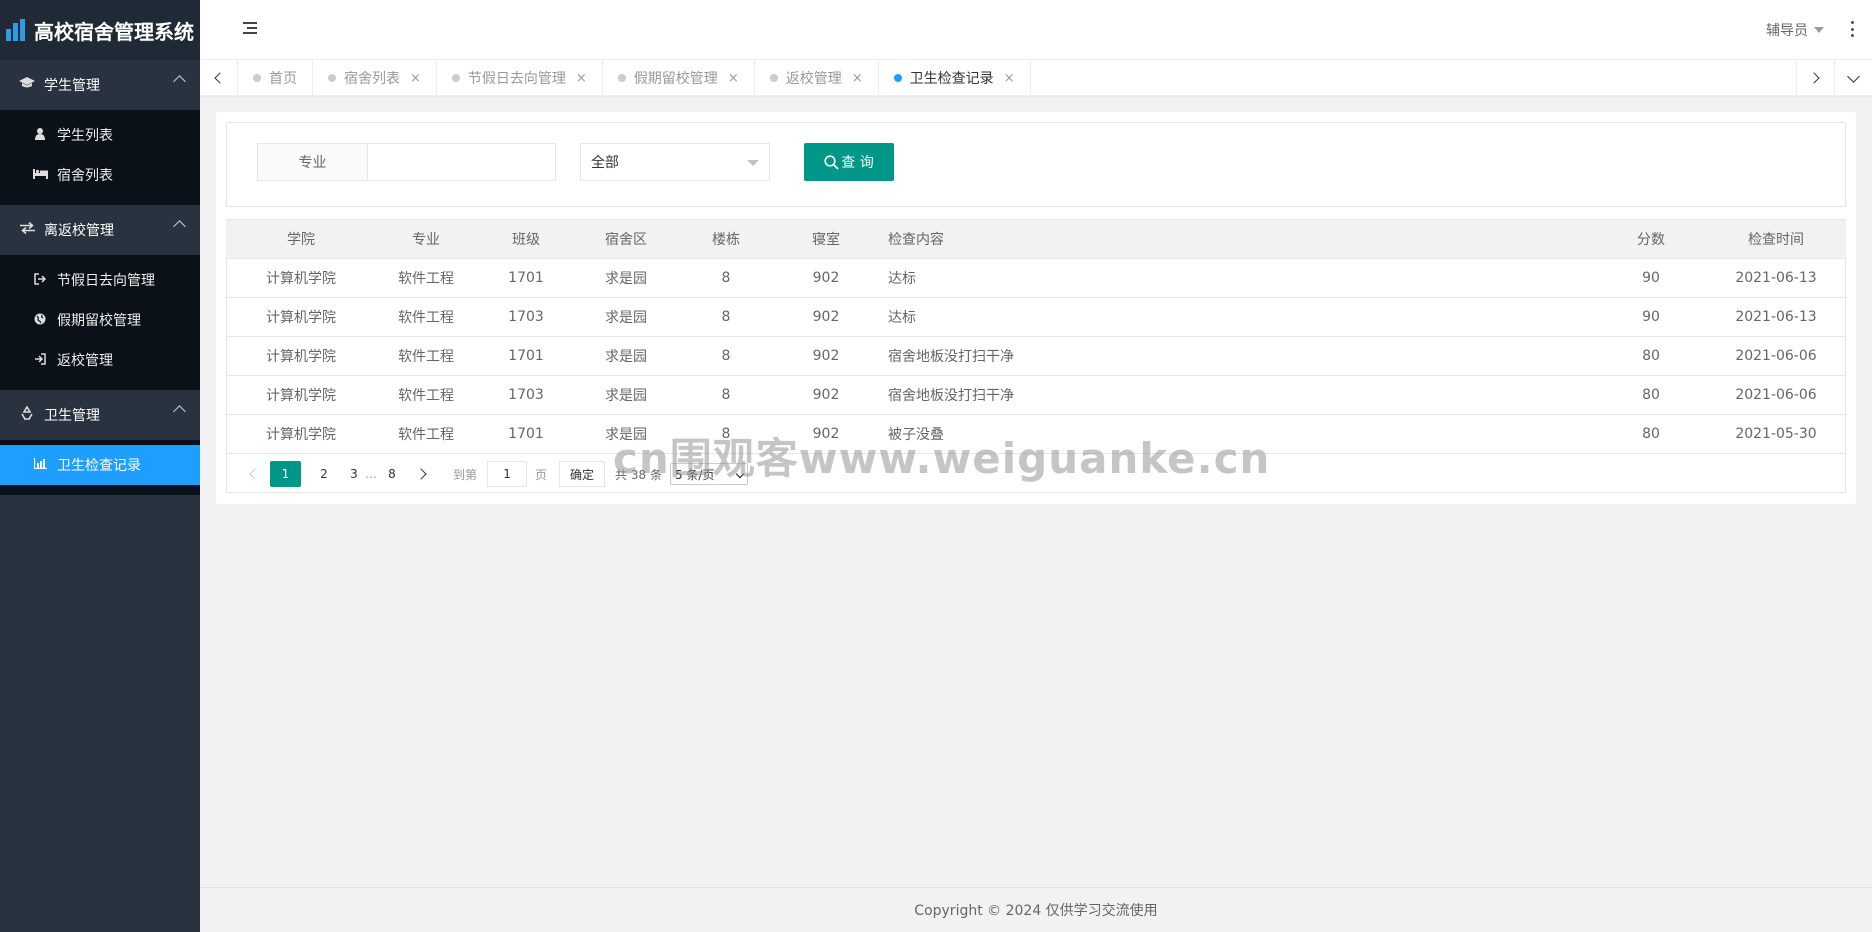 The image size is (1872, 932). What do you see at coordinates (817, 78) in the screenshot?
I see `tab-return-school: 返校管理 ×` at bounding box center [817, 78].